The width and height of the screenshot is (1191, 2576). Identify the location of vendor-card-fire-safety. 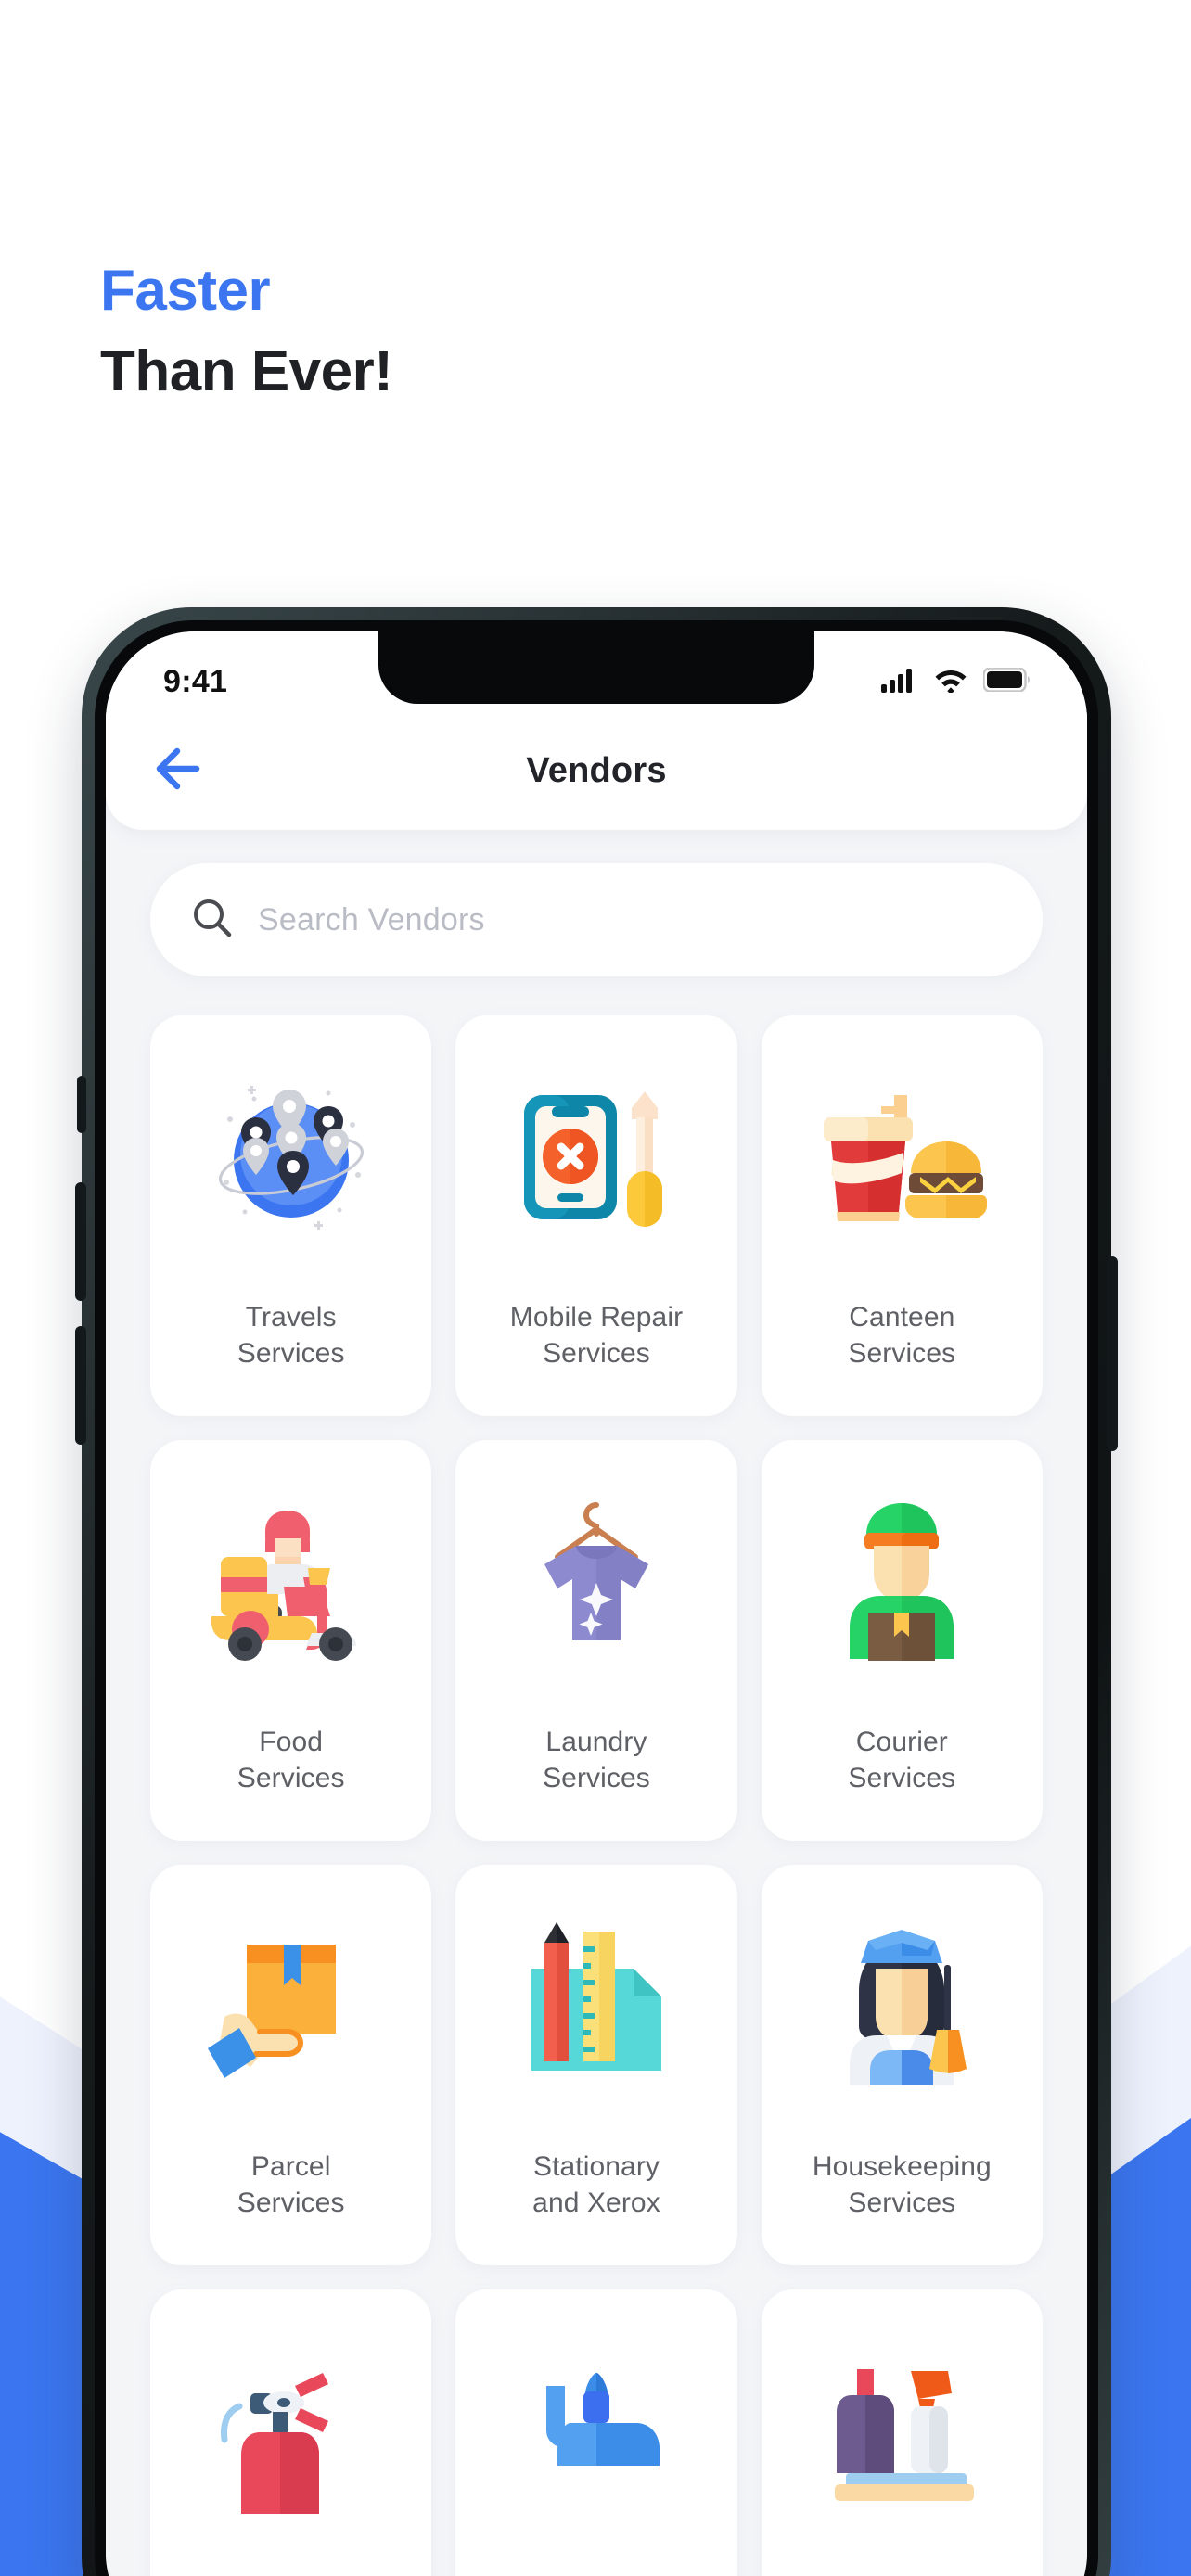
(291, 2433).